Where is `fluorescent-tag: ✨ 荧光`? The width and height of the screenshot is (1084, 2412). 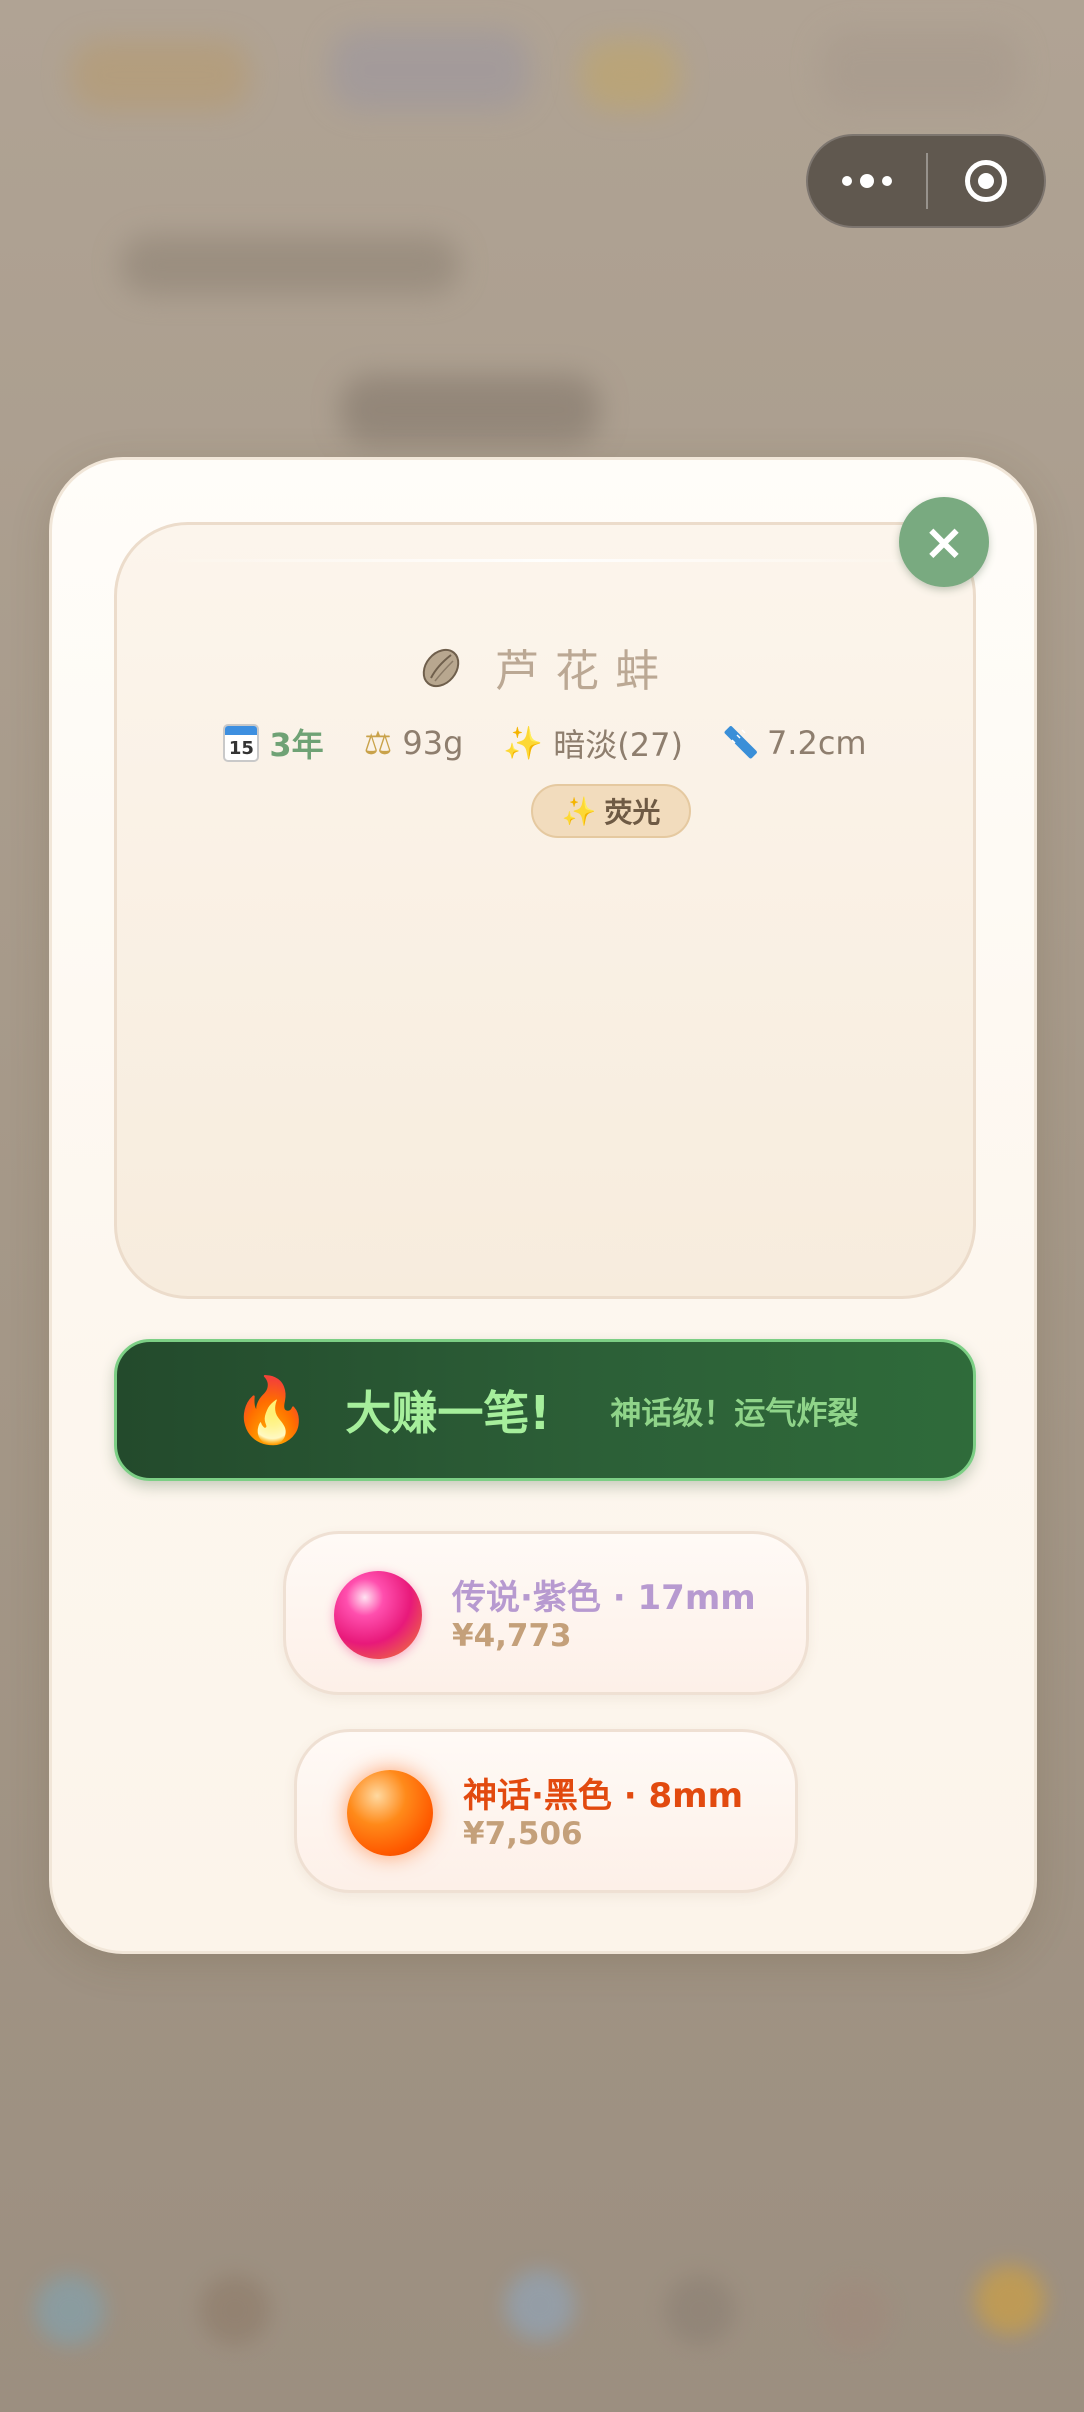 fluorescent-tag: ✨ 荧光 is located at coordinates (611, 811).